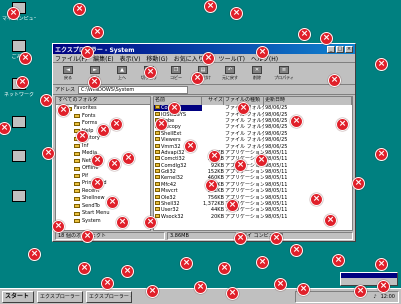 The width and height of the screenshot is (401, 304). What do you see at coordinates (95, 50) in the screenshot?
I see `window-title: エクスプローラー - System` at bounding box center [95, 50].